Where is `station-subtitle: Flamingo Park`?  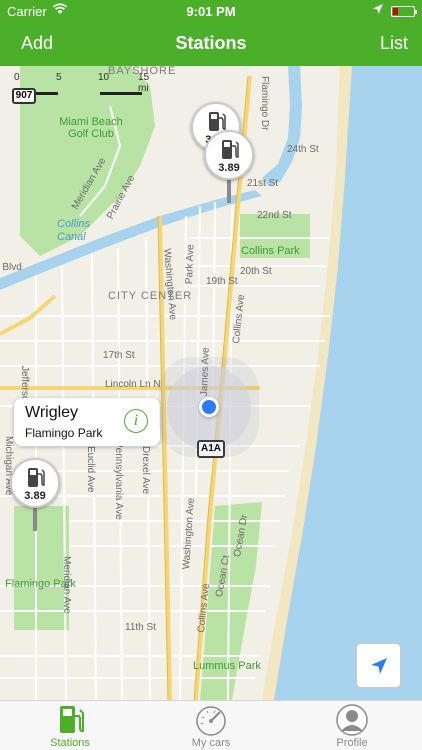 station-subtitle: Flamingo Park is located at coordinates (64, 433).